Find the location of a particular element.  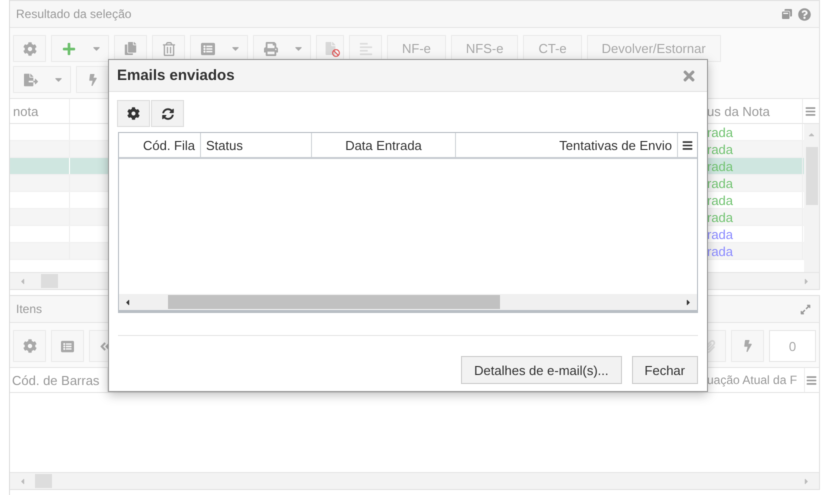

toolbar-button: Devolver/Estornar is located at coordinates (653, 48).